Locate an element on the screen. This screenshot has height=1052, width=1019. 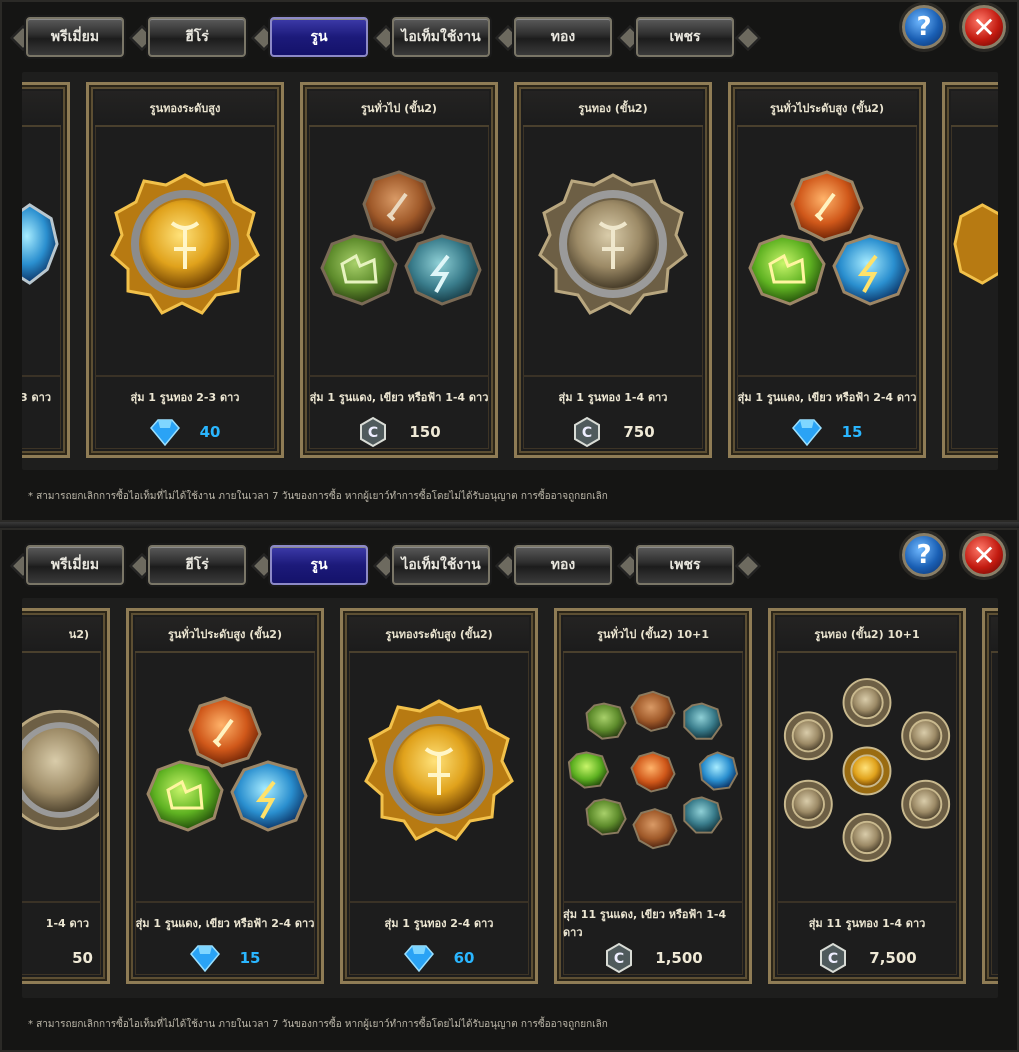
card-description: 1-4 ดาว is located at coordinates (61, 922).